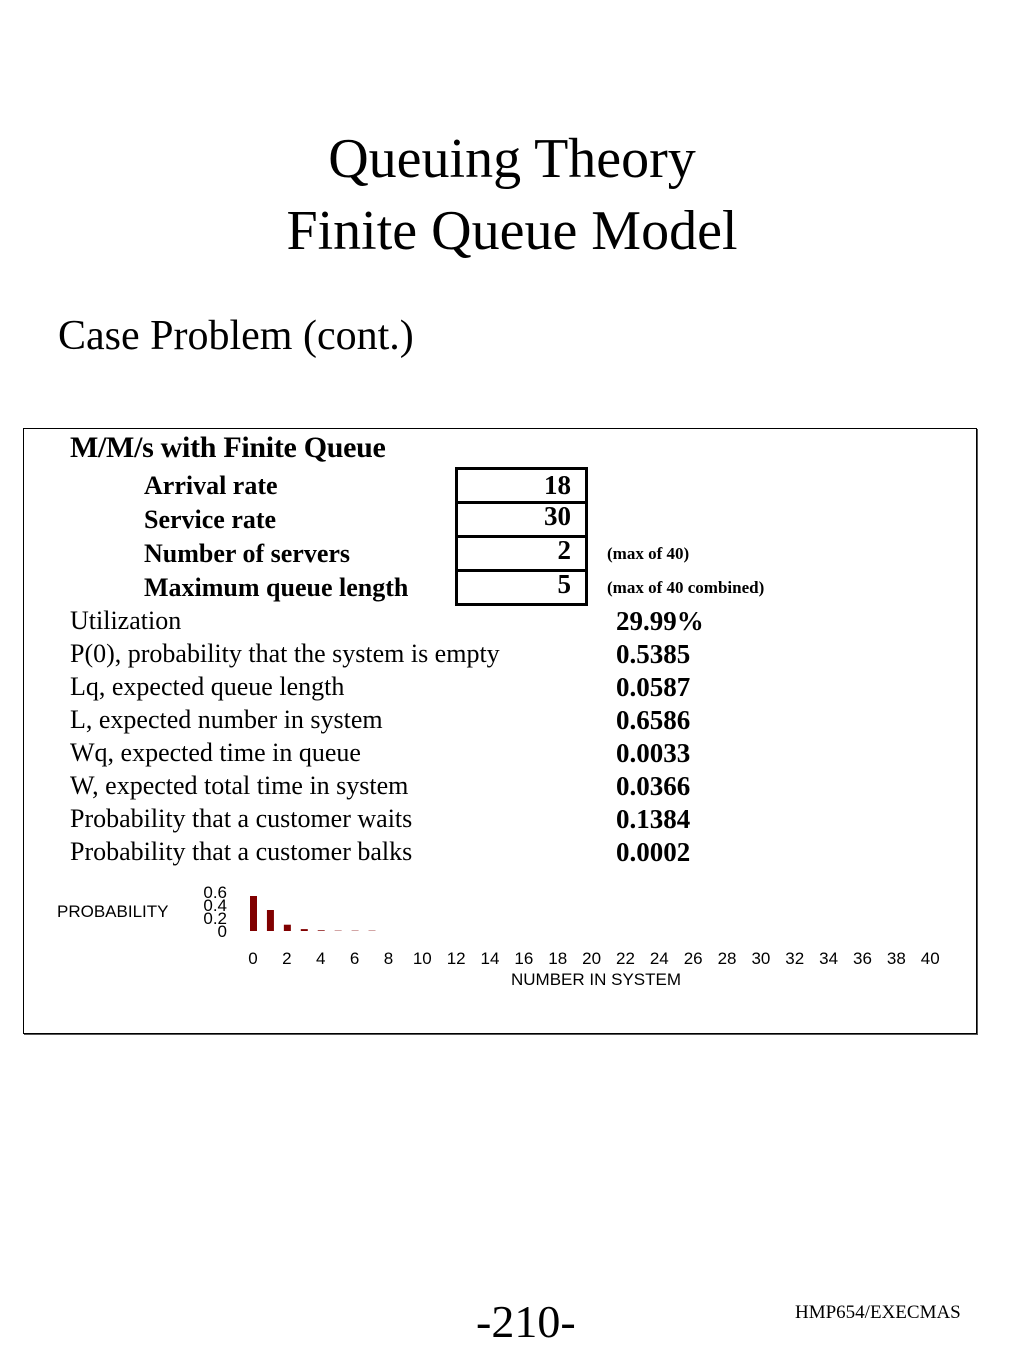 The image size is (1024, 1365). Describe the element at coordinates (591, 958) in the screenshot. I see `x-tick-label: 20` at that location.